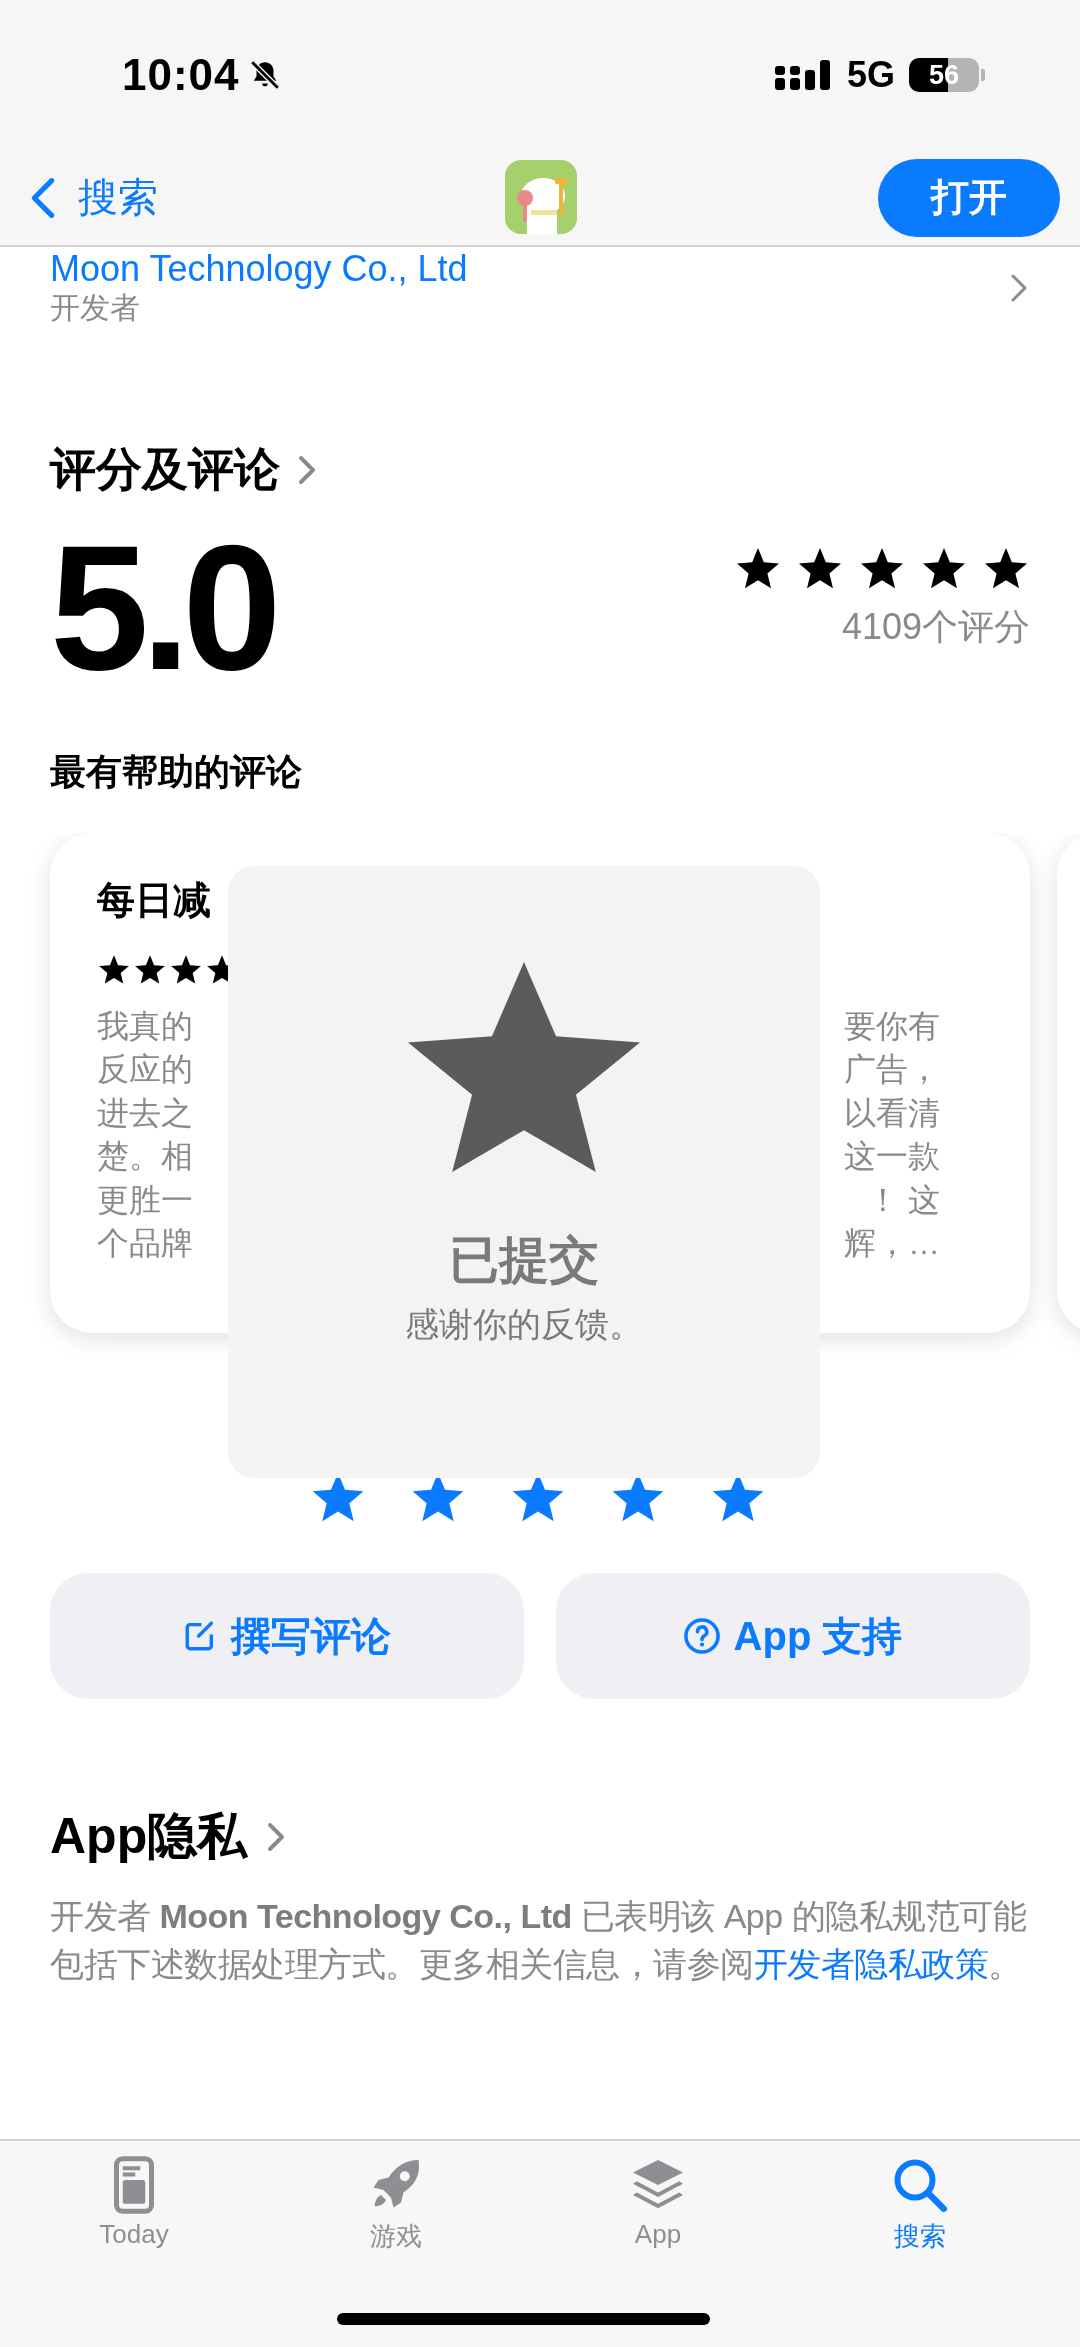  Describe the element at coordinates (94, 197) in the screenshot. I see `back-button: 搜索` at that location.